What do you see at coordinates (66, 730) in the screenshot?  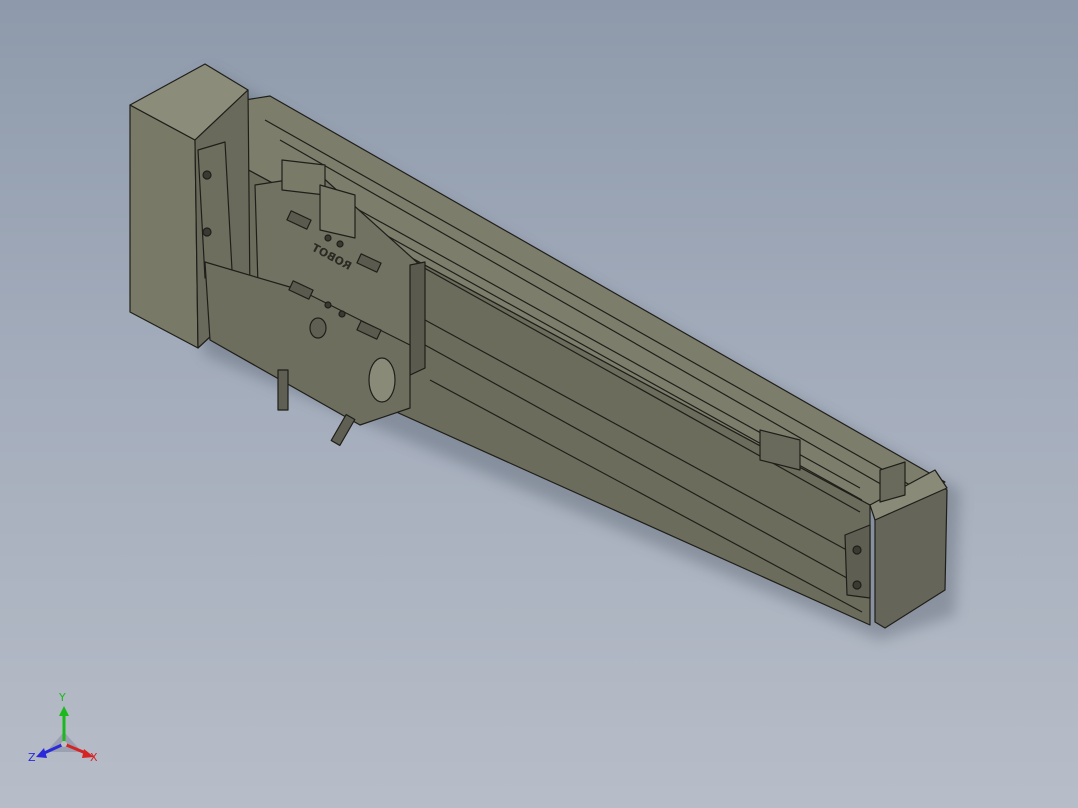 I see `orientation-triad: Y X Z` at bounding box center [66, 730].